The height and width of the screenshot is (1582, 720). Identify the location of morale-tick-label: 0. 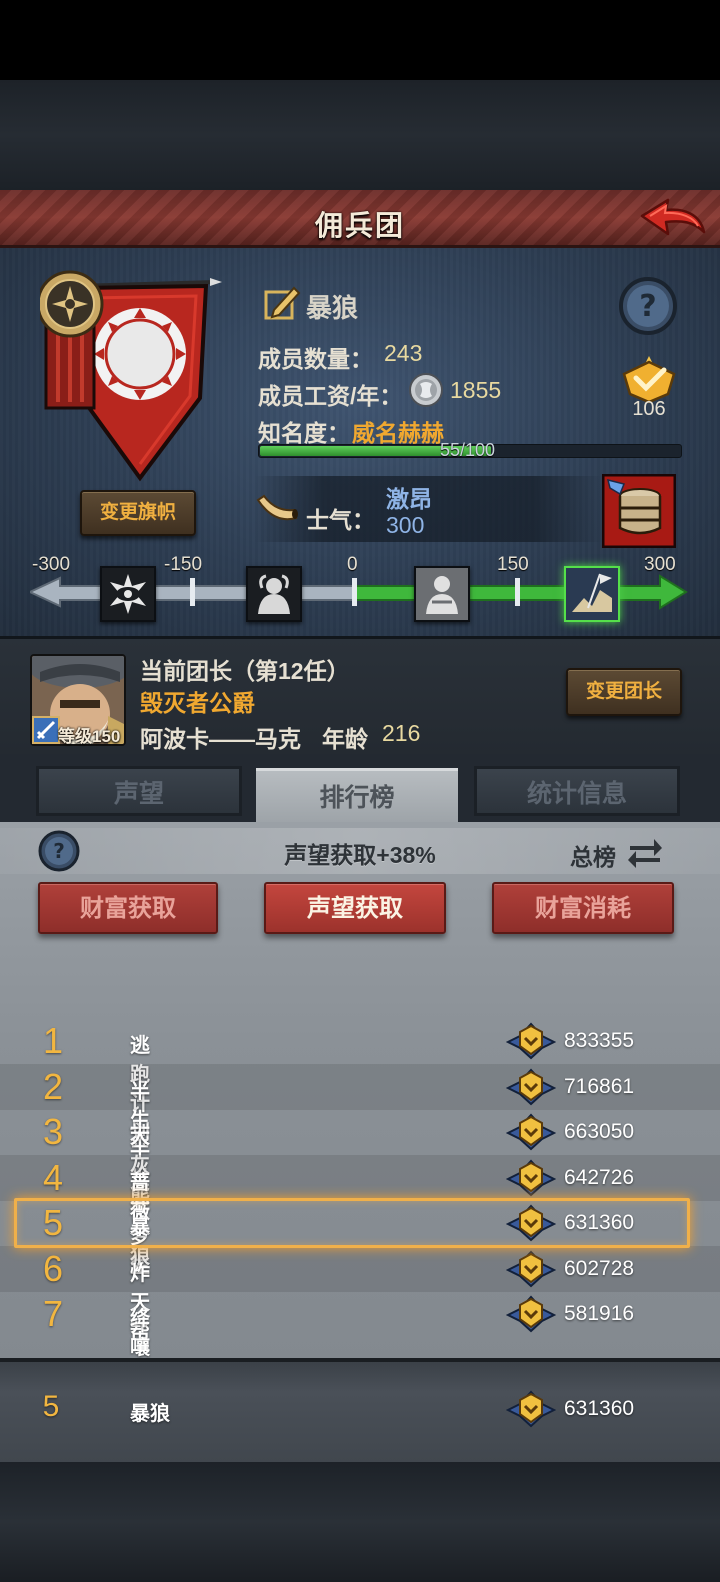
(352, 564).